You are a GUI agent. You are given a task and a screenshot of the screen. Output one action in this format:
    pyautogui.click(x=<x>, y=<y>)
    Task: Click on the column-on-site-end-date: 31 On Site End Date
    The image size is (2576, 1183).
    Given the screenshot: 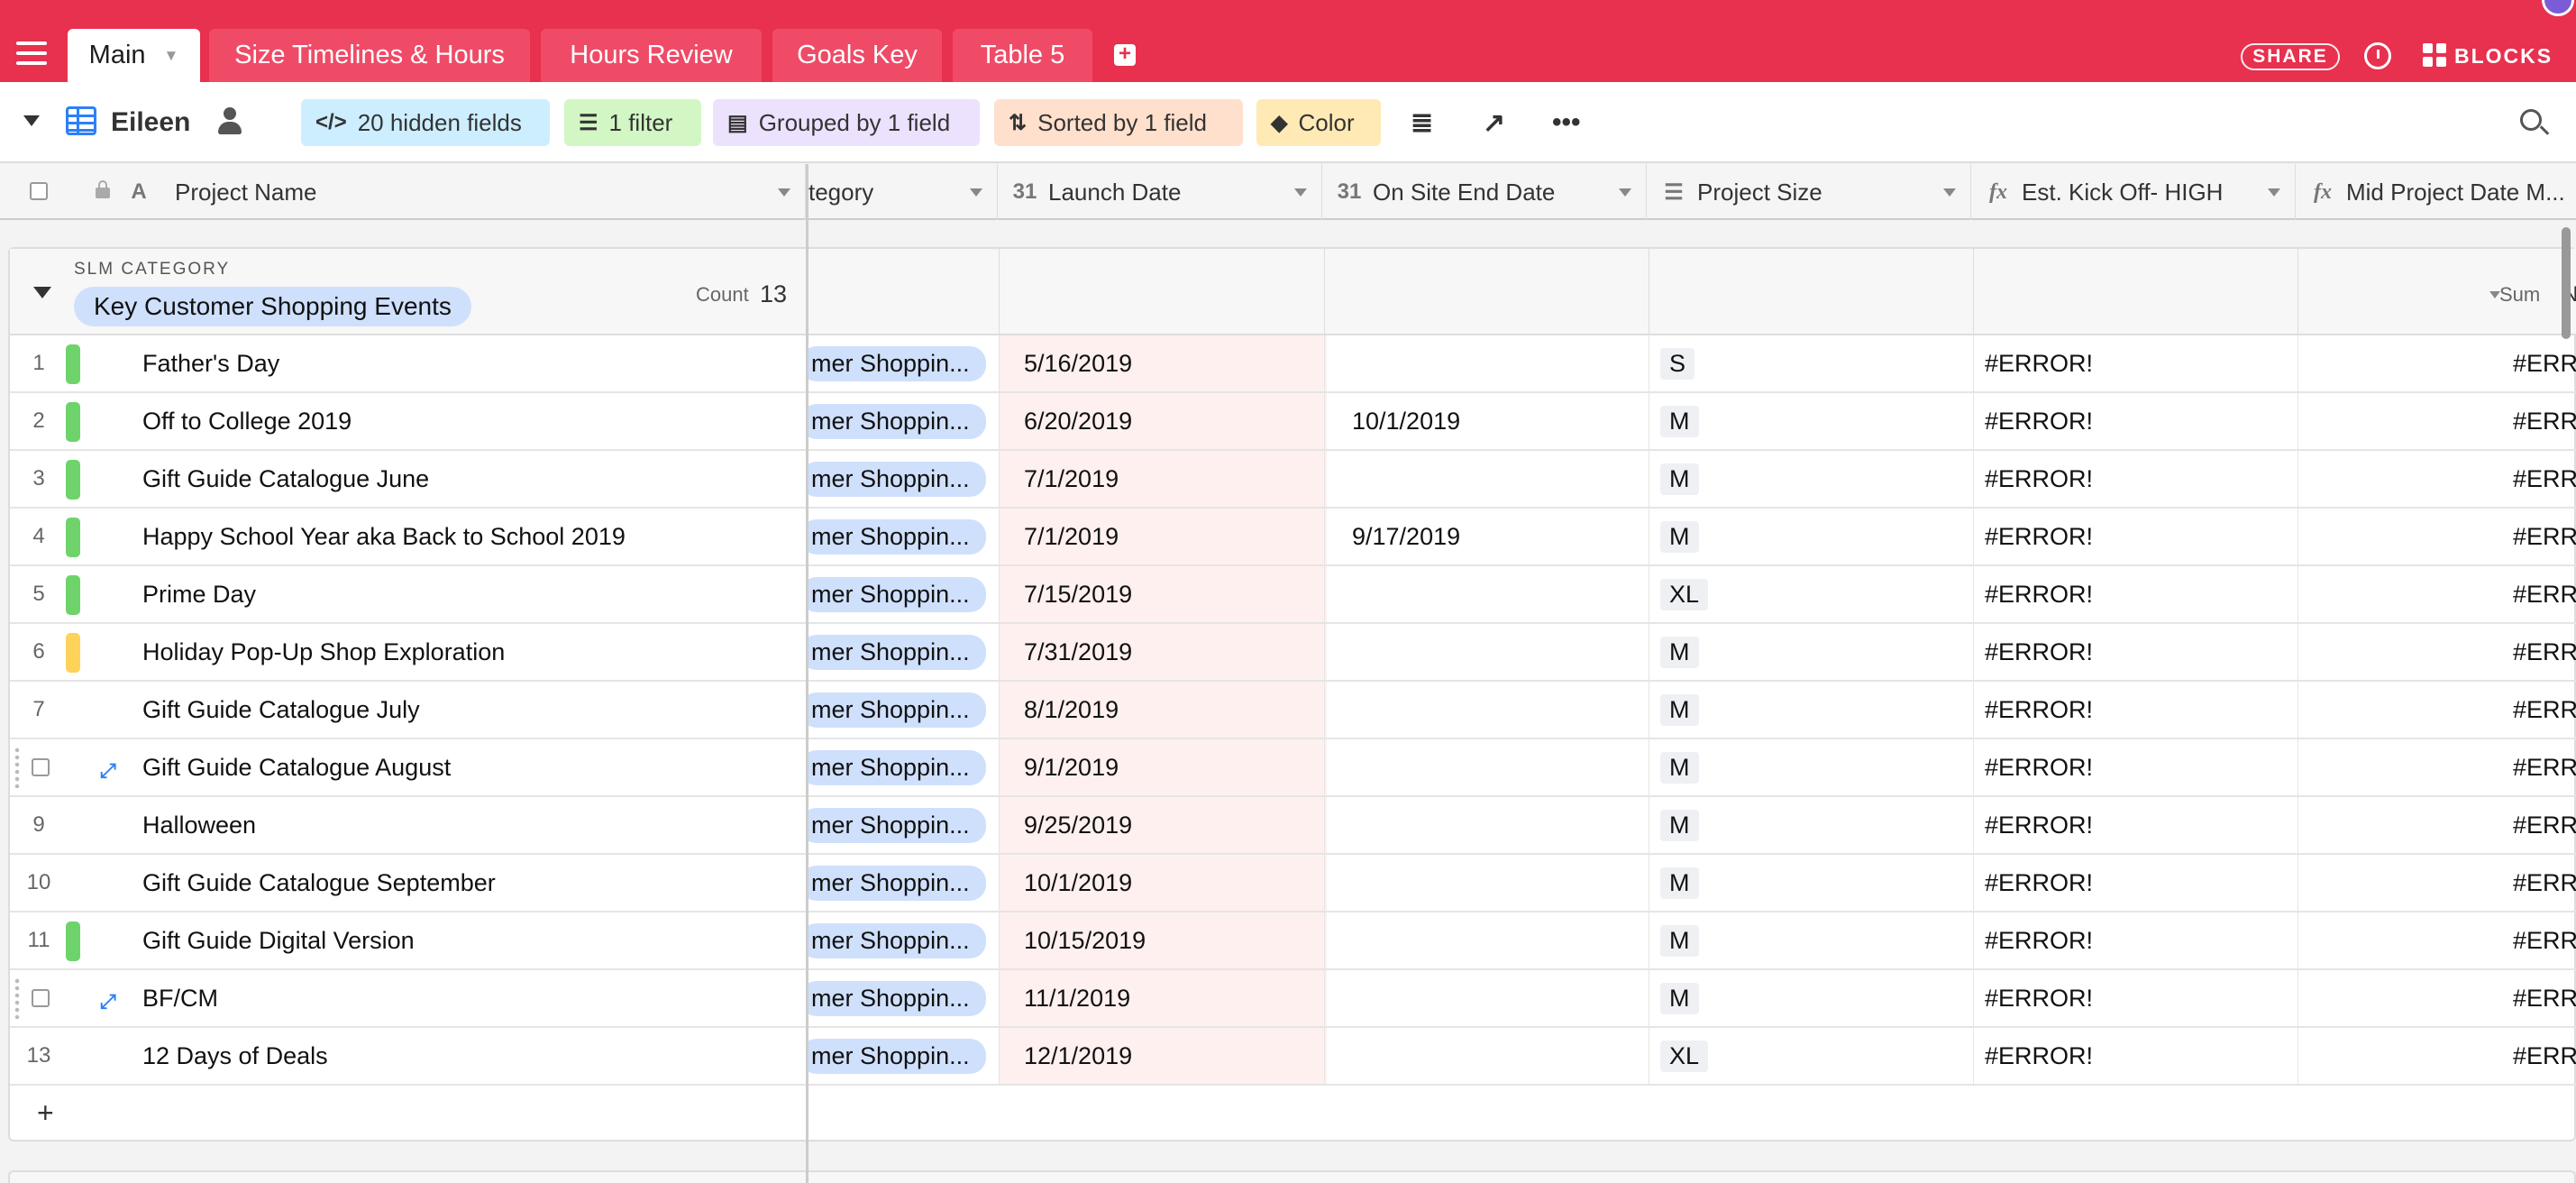 What is the action you would take?
    pyautogui.click(x=1484, y=192)
    